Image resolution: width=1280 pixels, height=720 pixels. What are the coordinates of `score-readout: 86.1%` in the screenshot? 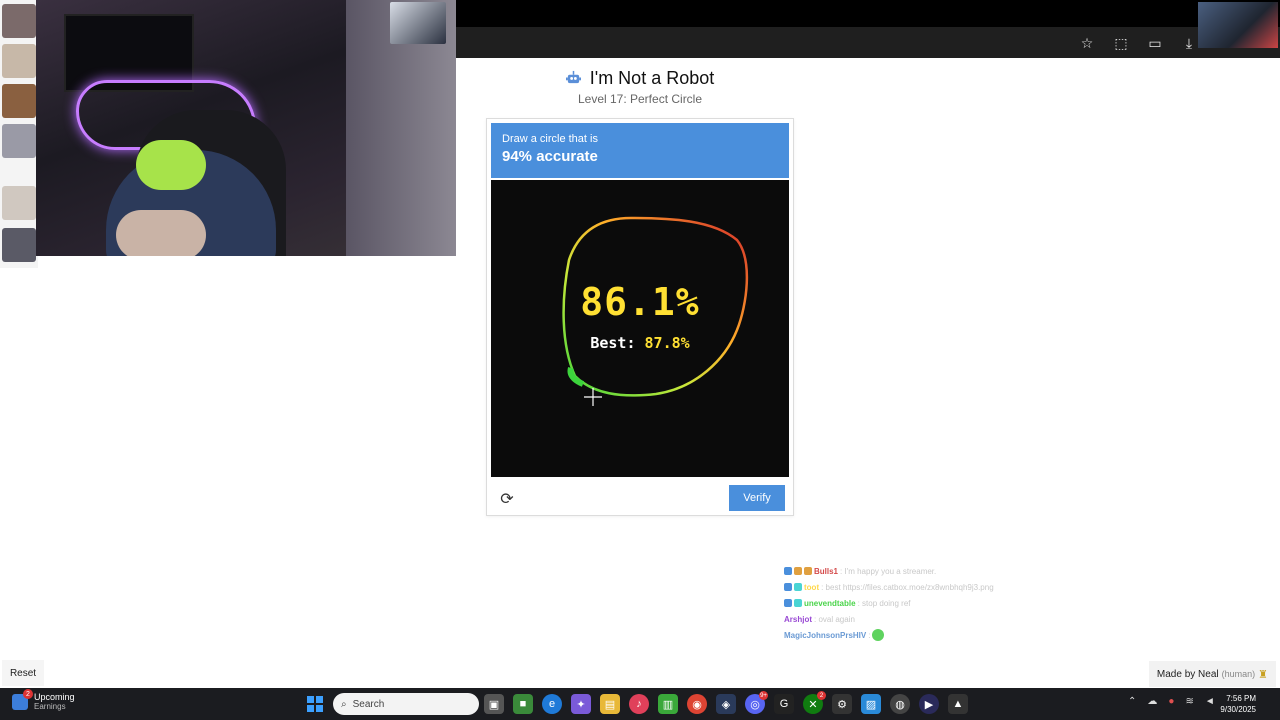 It's located at (640, 302).